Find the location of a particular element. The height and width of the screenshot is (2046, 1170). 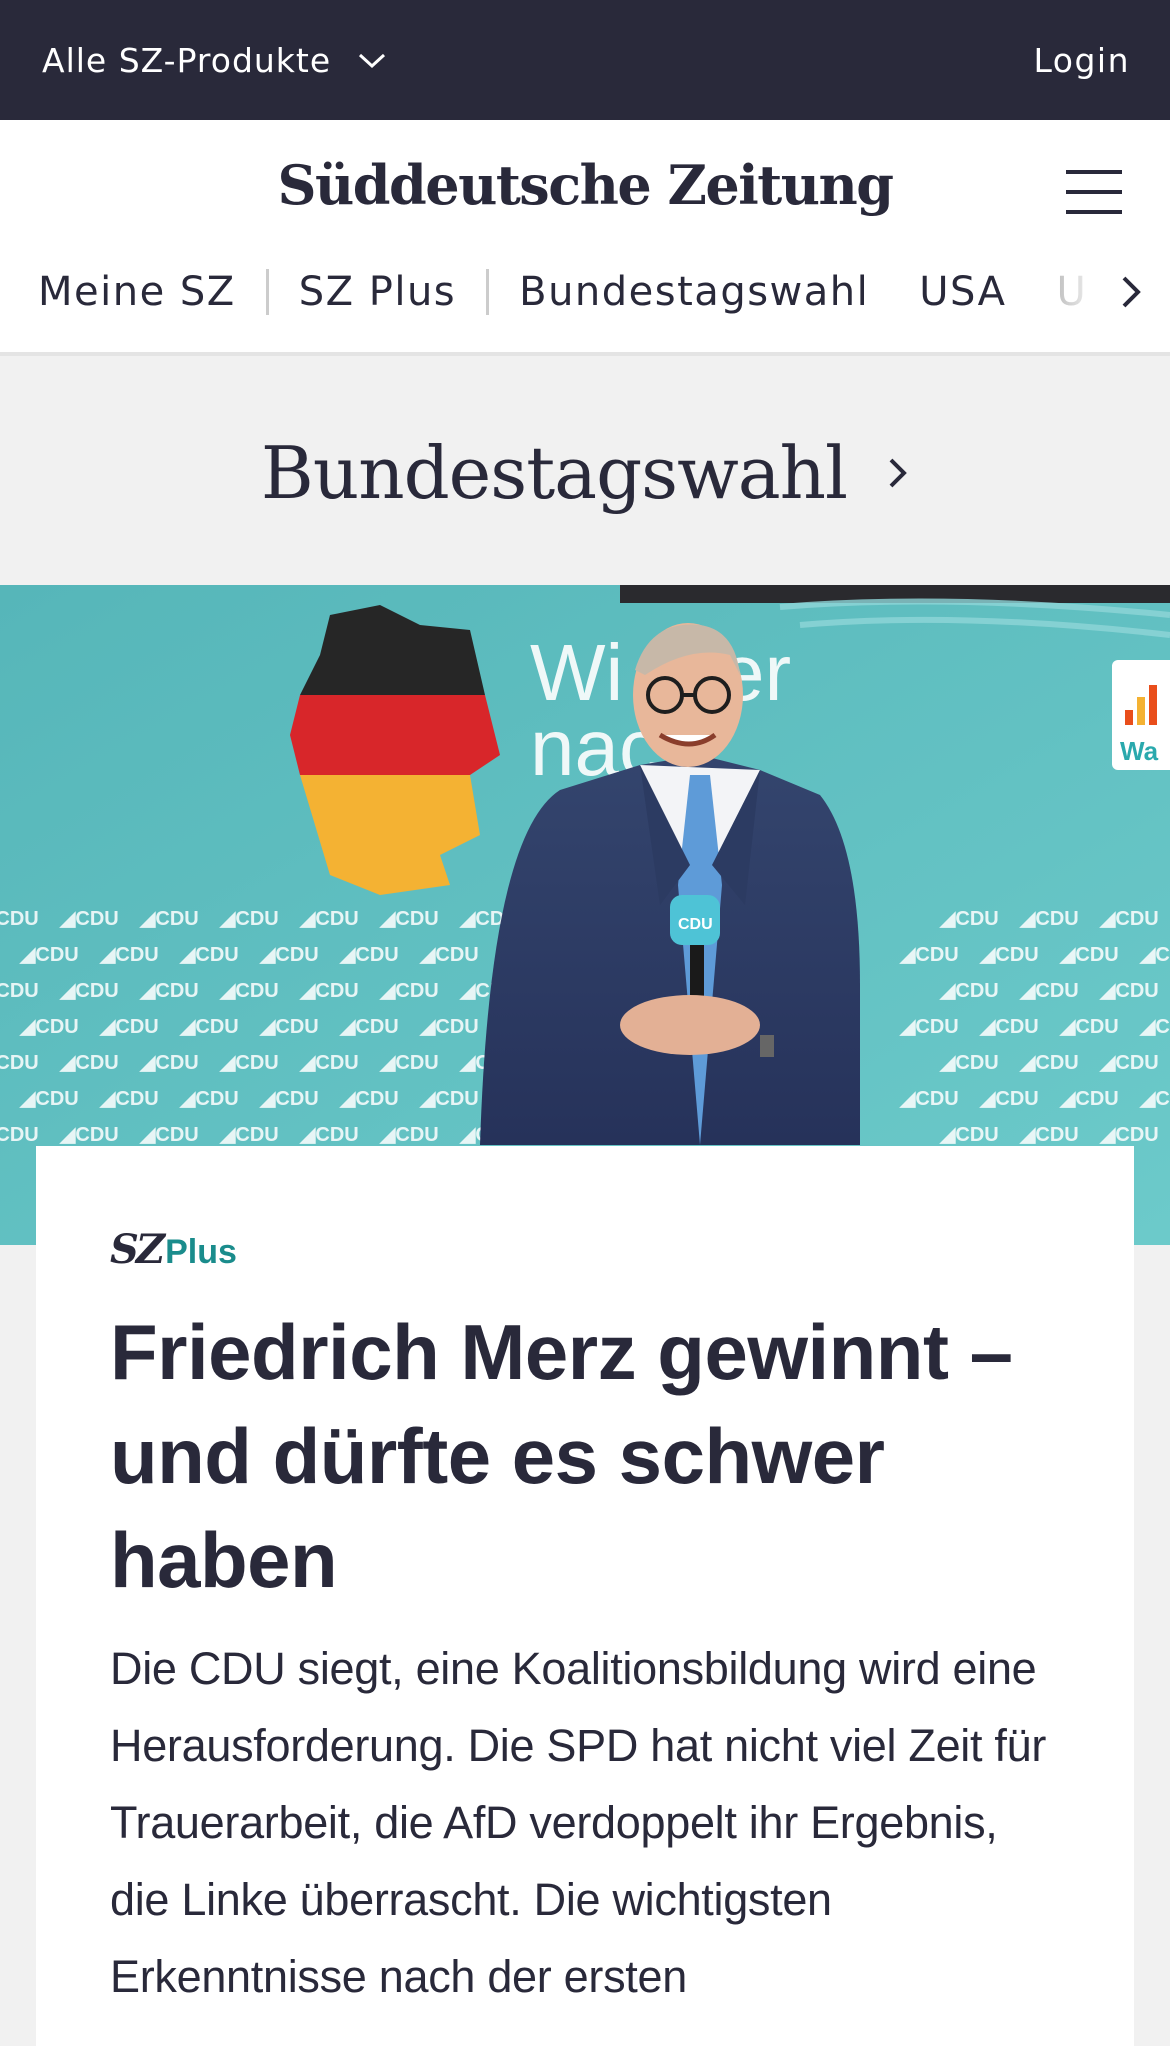

all-products-menu: Alle SZ-Produkte is located at coordinates (214, 60).